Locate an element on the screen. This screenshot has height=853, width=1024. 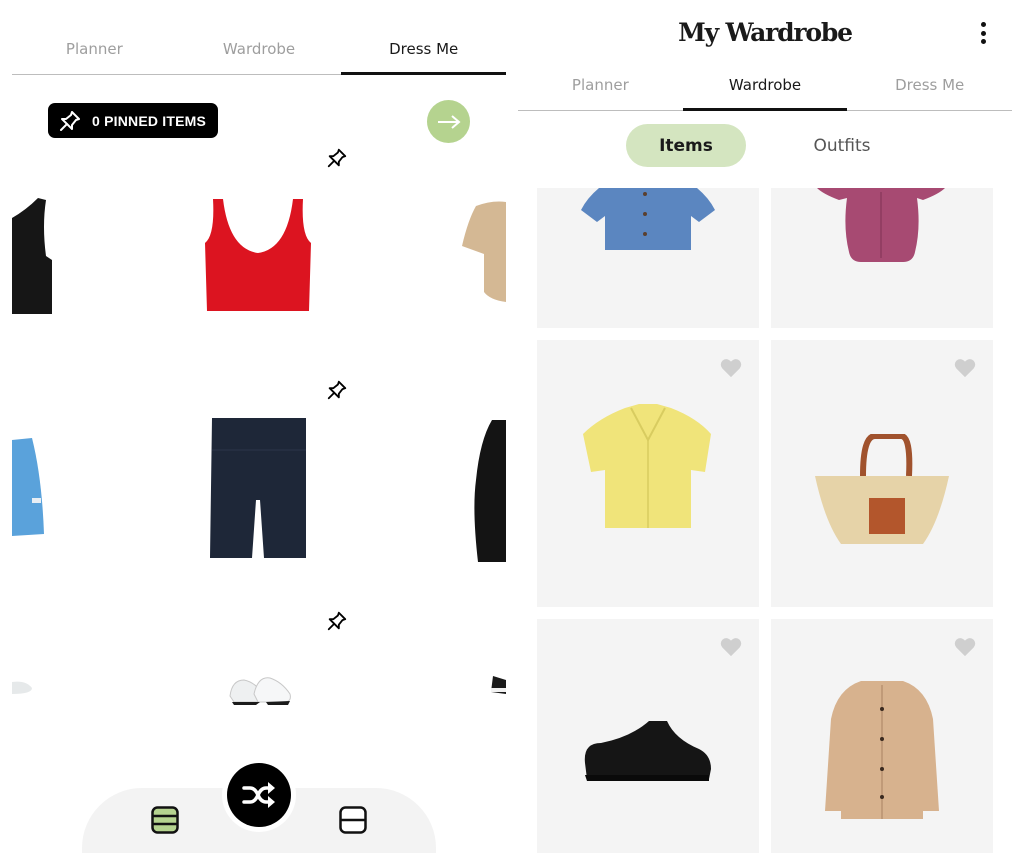
black-leggings-image is located at coordinates (489, 492).